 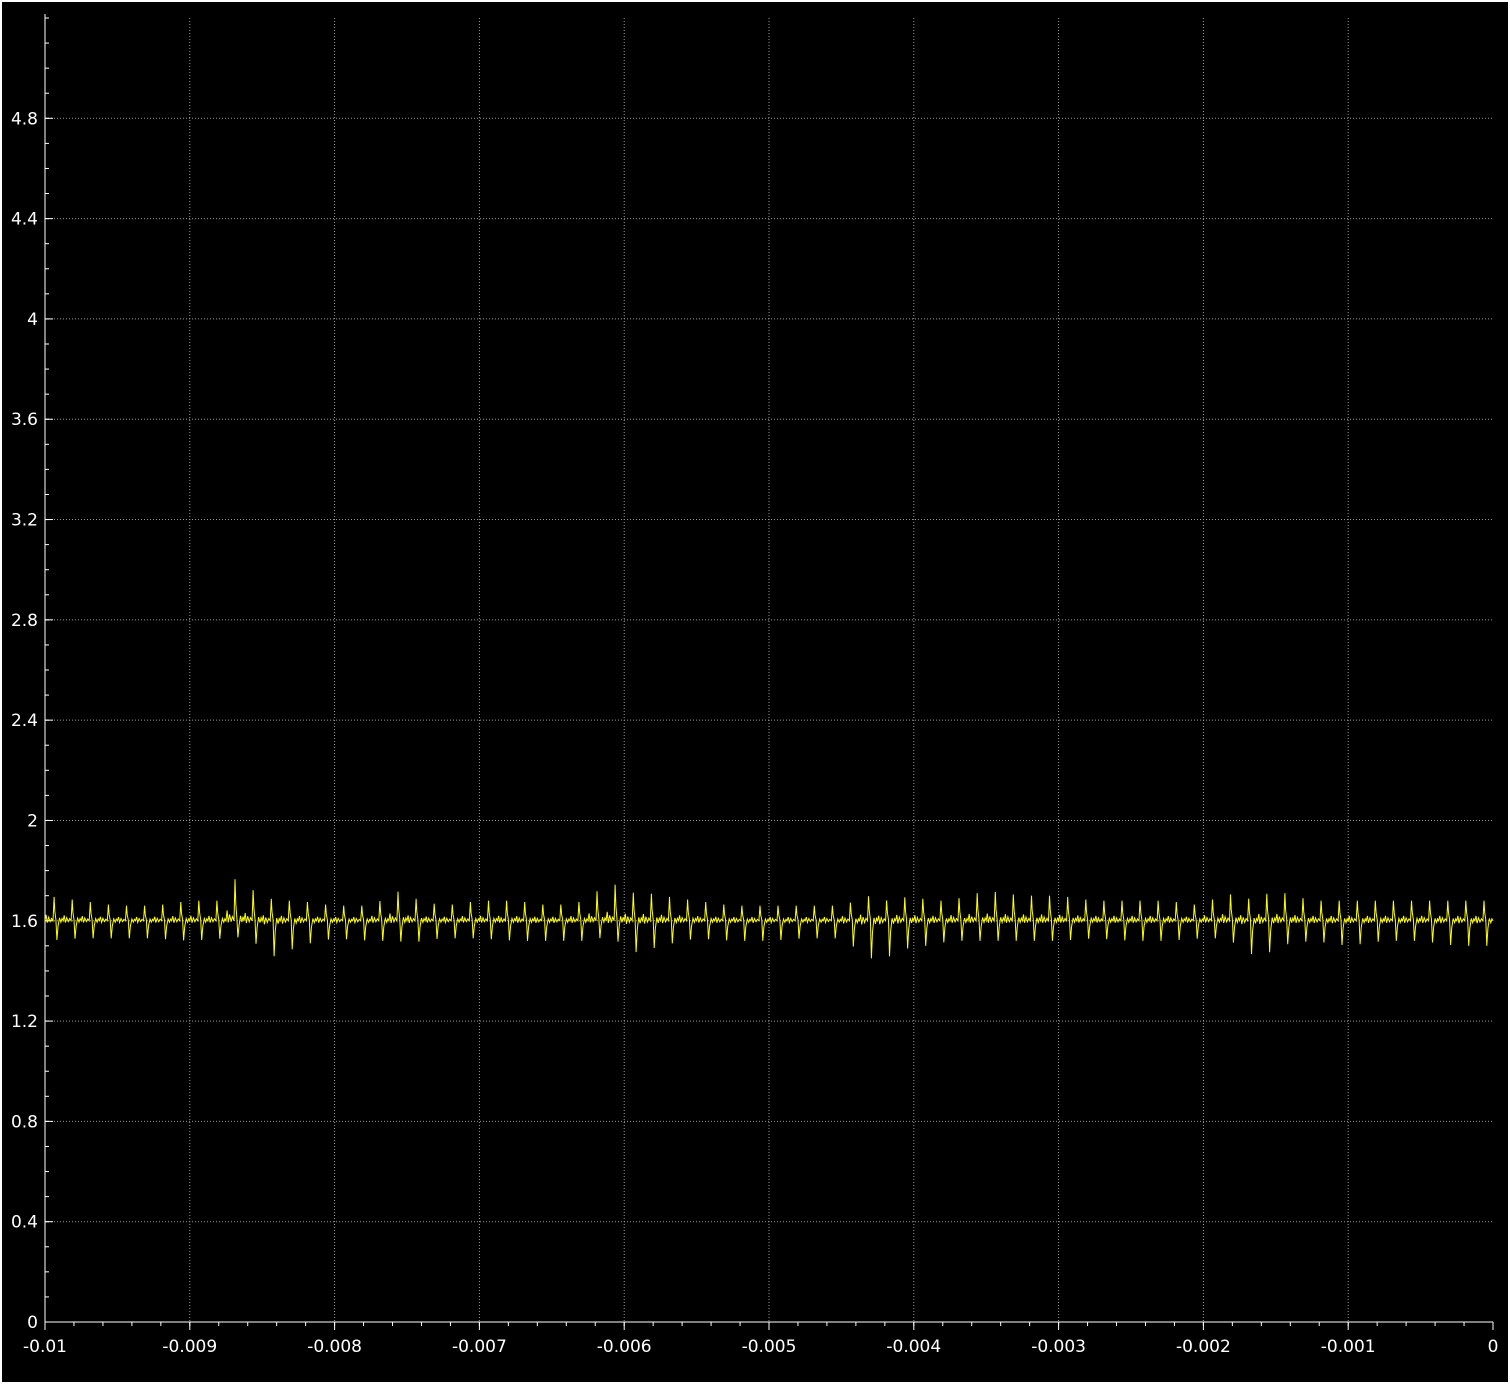 What do you see at coordinates (24, 621) in the screenshot?
I see `y-tick-label: 2.8` at bounding box center [24, 621].